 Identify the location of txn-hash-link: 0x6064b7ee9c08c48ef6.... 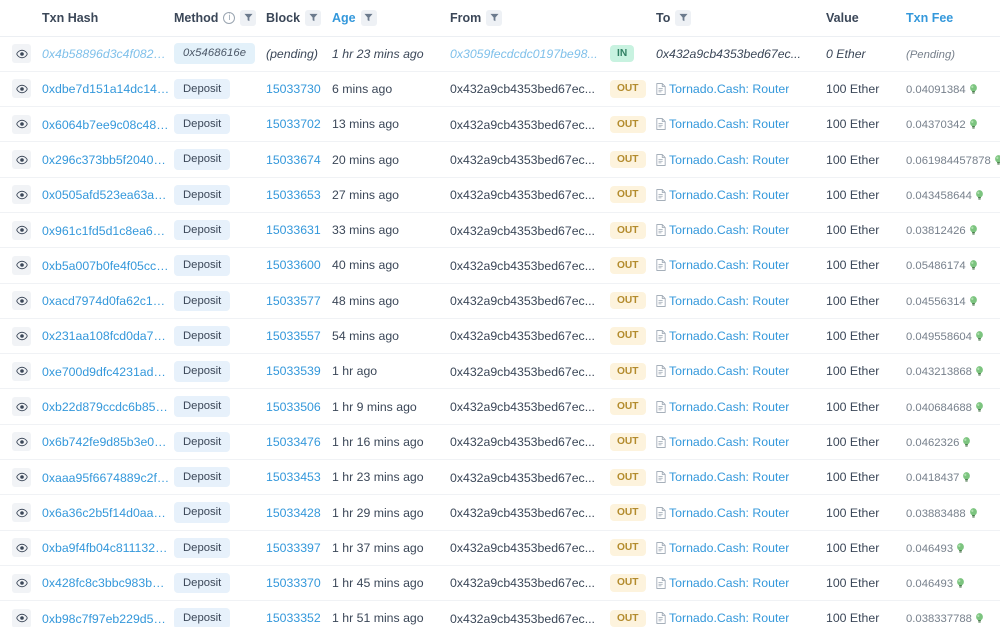
(106, 125).